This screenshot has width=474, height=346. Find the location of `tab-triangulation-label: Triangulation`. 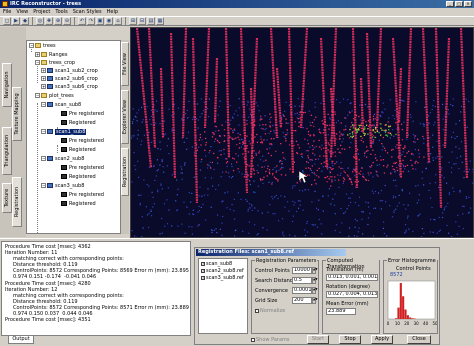

tab-triangulation-label: Triangulation is located at coordinates (7, 151).